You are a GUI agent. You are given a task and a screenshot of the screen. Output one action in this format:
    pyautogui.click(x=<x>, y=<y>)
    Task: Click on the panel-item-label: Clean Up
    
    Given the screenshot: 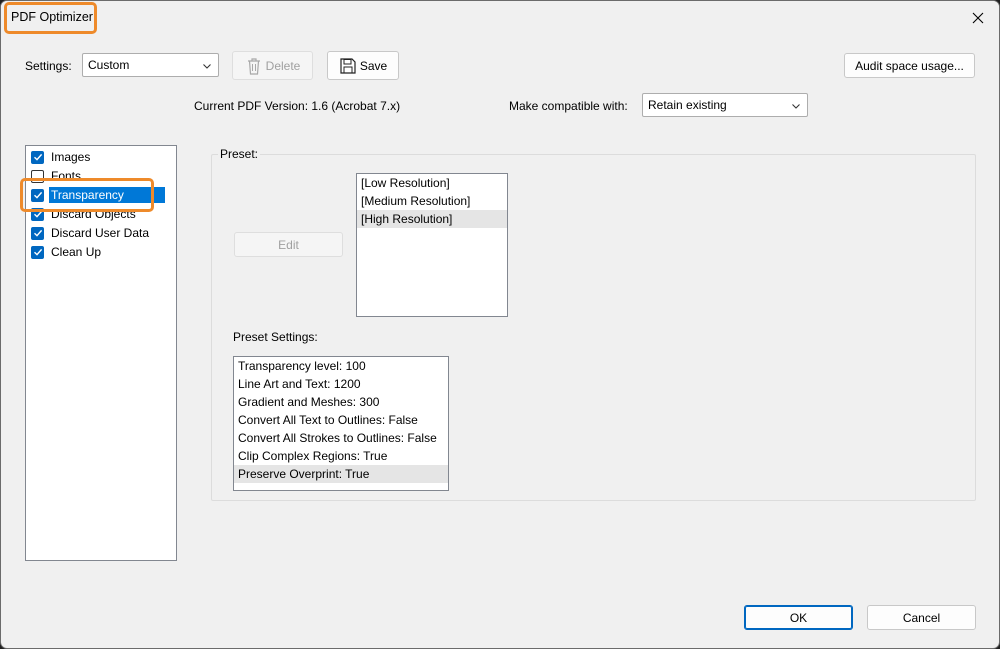 What is the action you would take?
    pyautogui.click(x=76, y=252)
    